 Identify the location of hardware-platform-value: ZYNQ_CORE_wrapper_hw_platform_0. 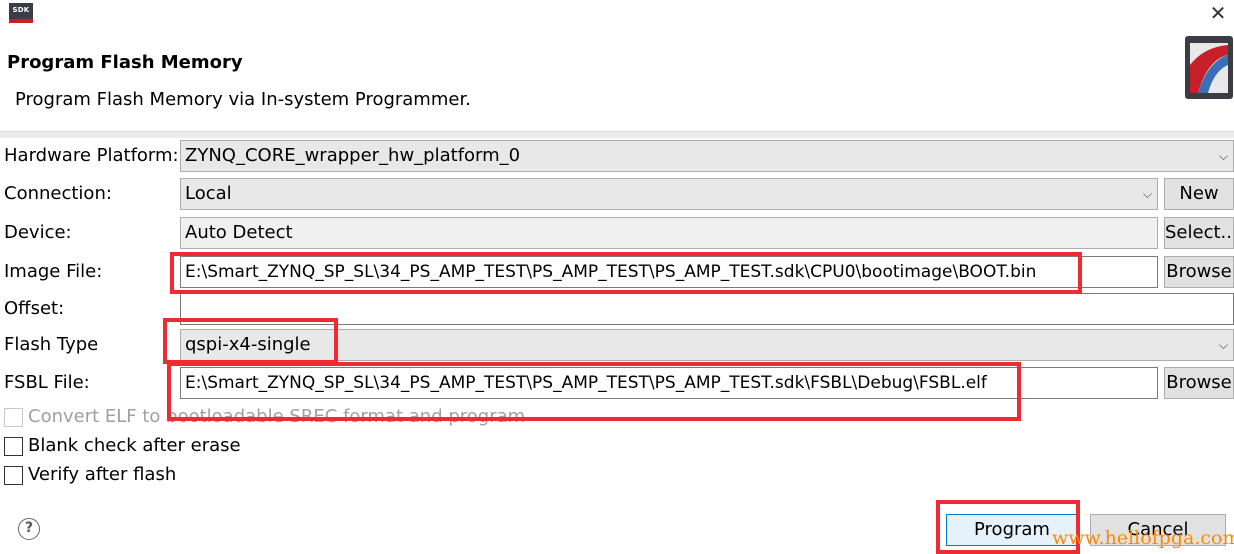
(353, 155).